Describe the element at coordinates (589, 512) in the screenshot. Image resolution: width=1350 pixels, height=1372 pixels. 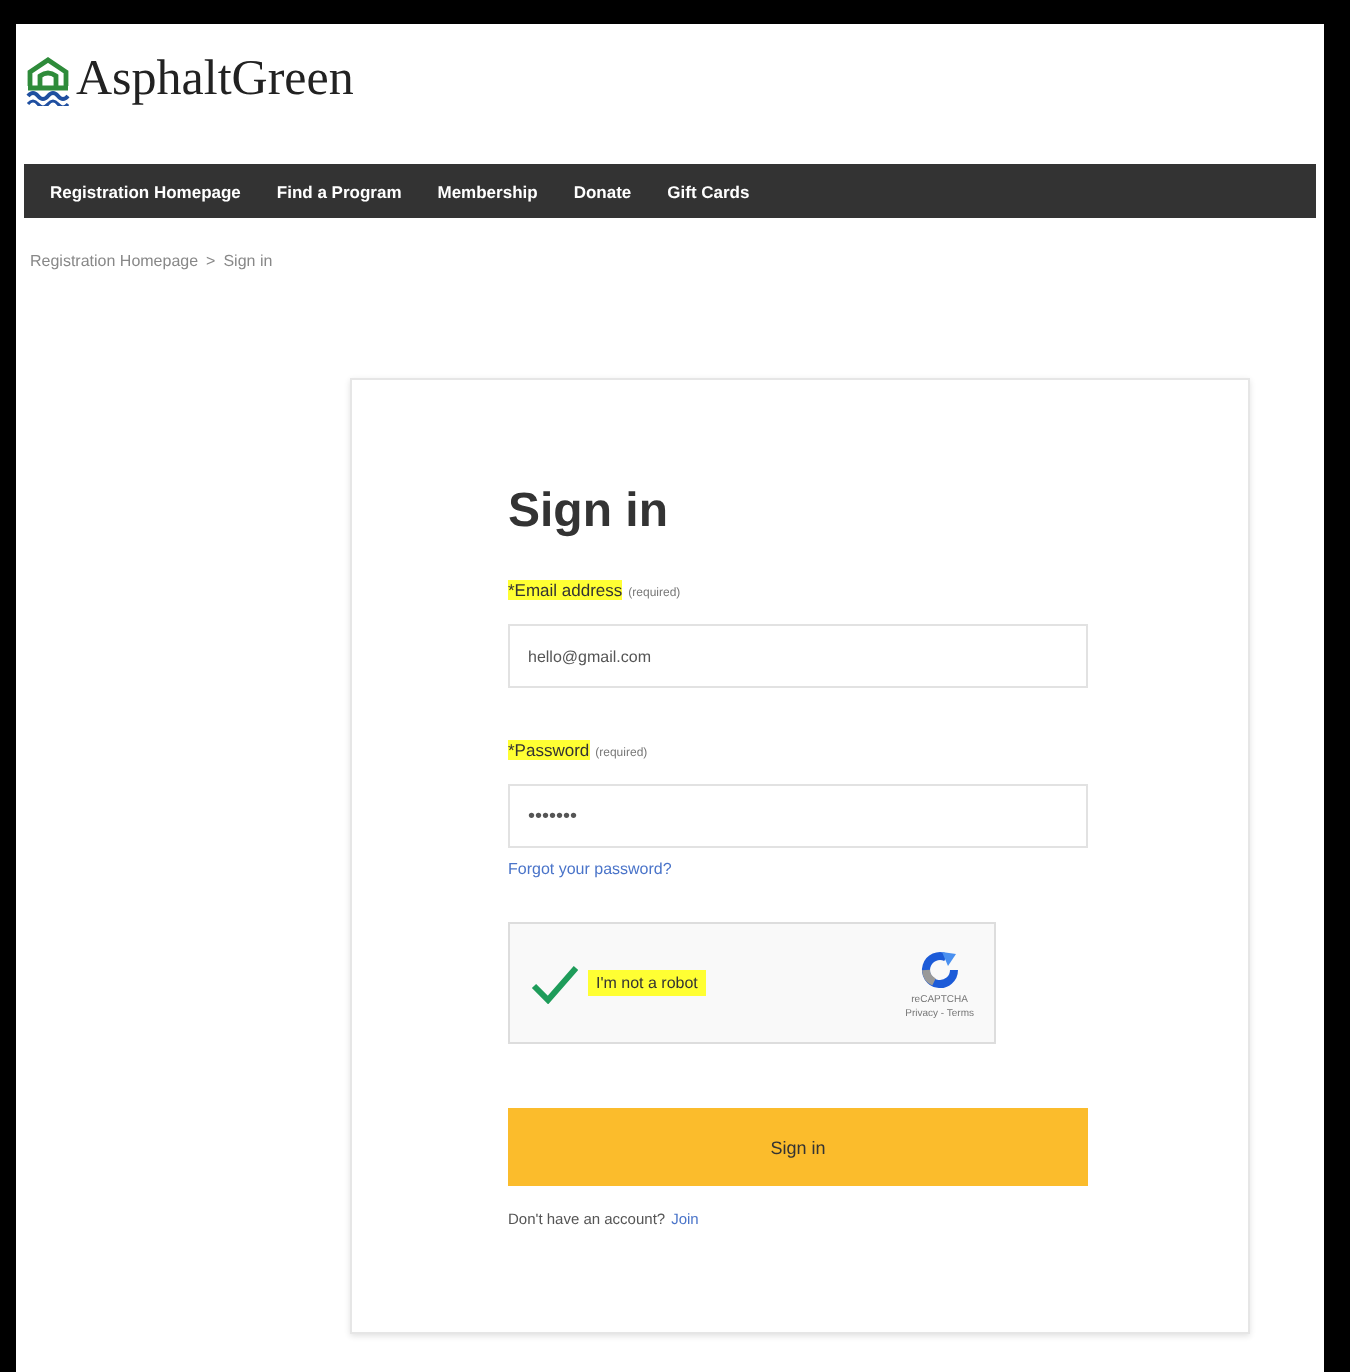
I see `form-title: Sign in` at that location.